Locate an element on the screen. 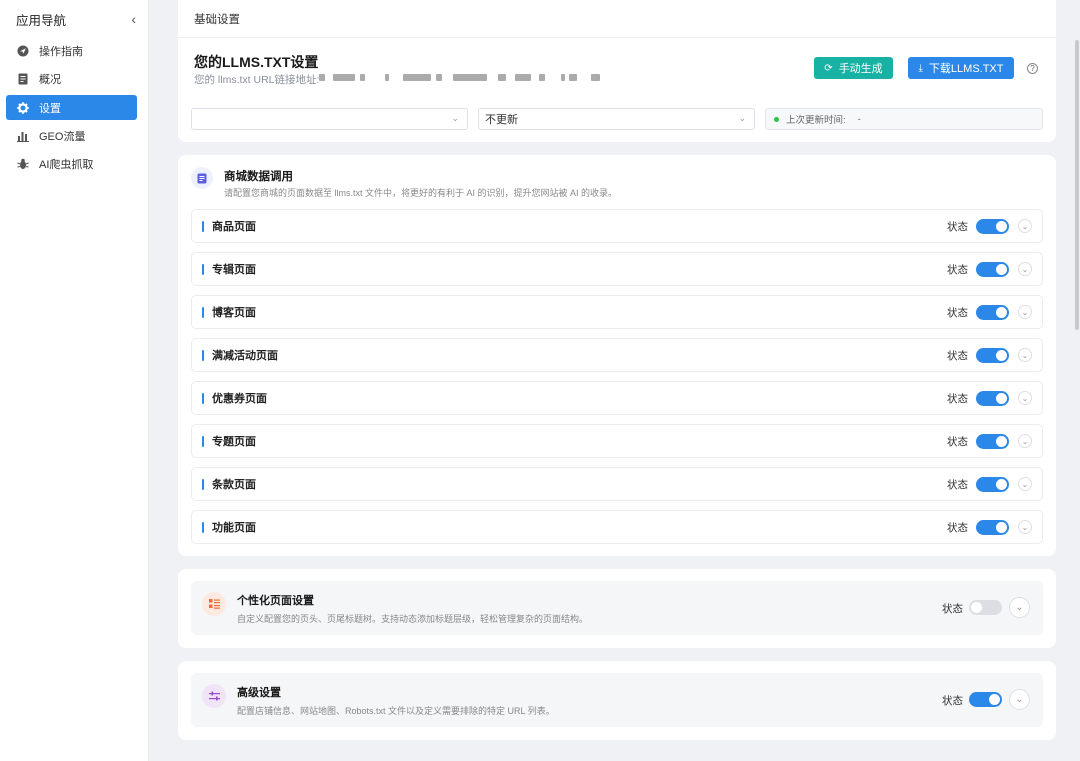 Image resolution: width=1080 pixels, height=761 pixels. mall-section-title: 商城数据调用 is located at coordinates (258, 177).